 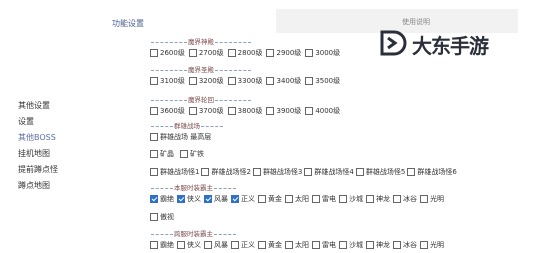 What do you see at coordinates (167, 81) in the screenshot?
I see `checkbox-option: 3100级` at bounding box center [167, 81].